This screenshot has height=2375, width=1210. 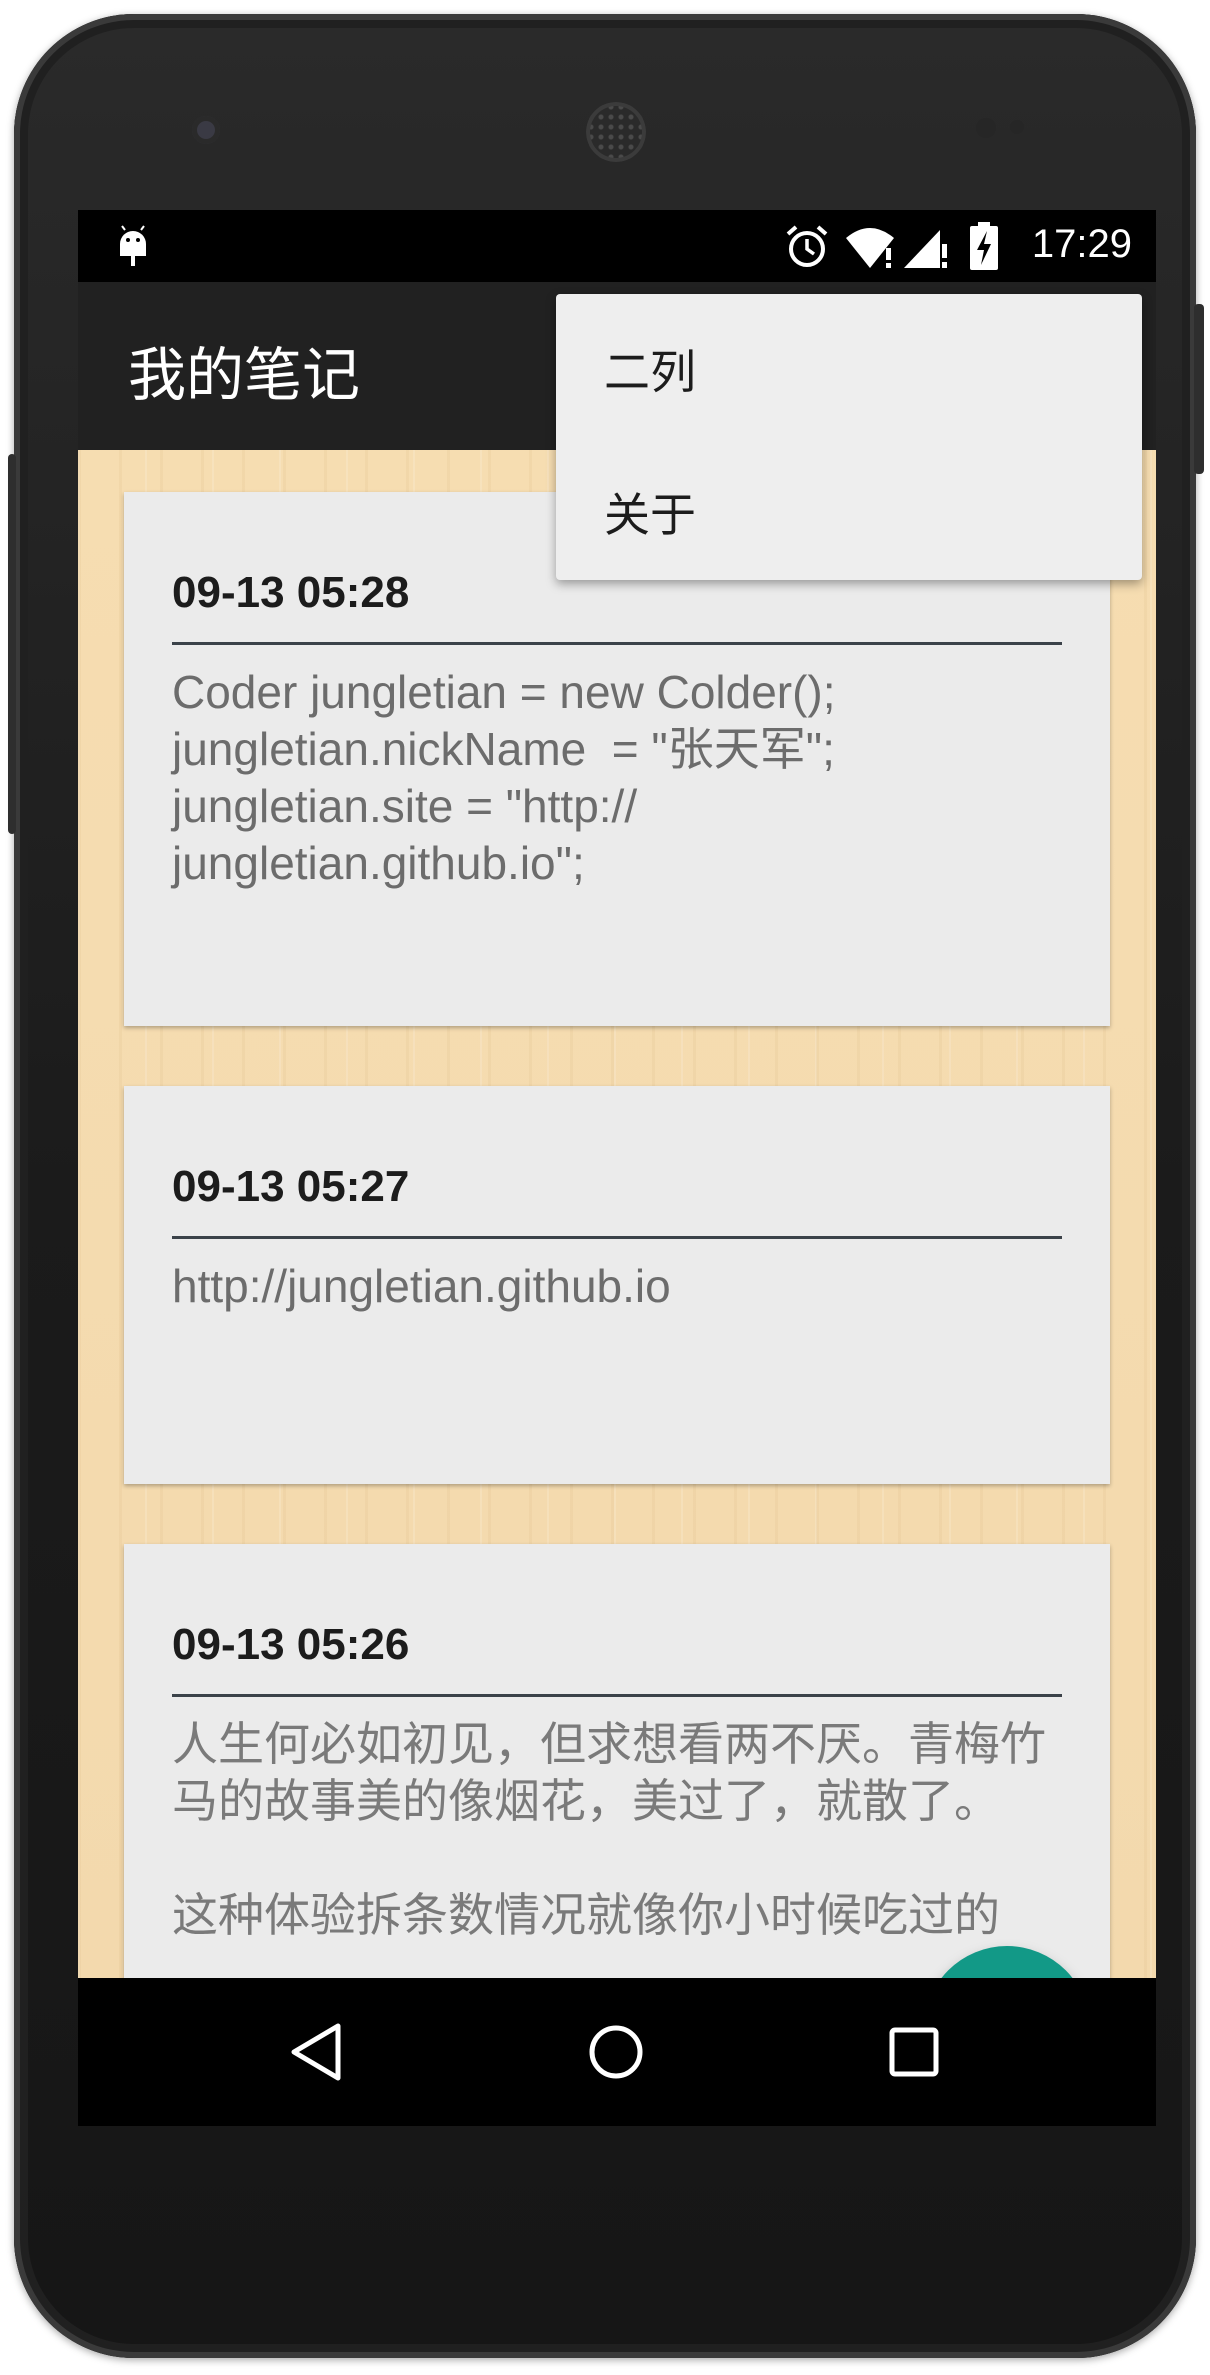 I want to click on home-icon, so click(x=616, y=2052).